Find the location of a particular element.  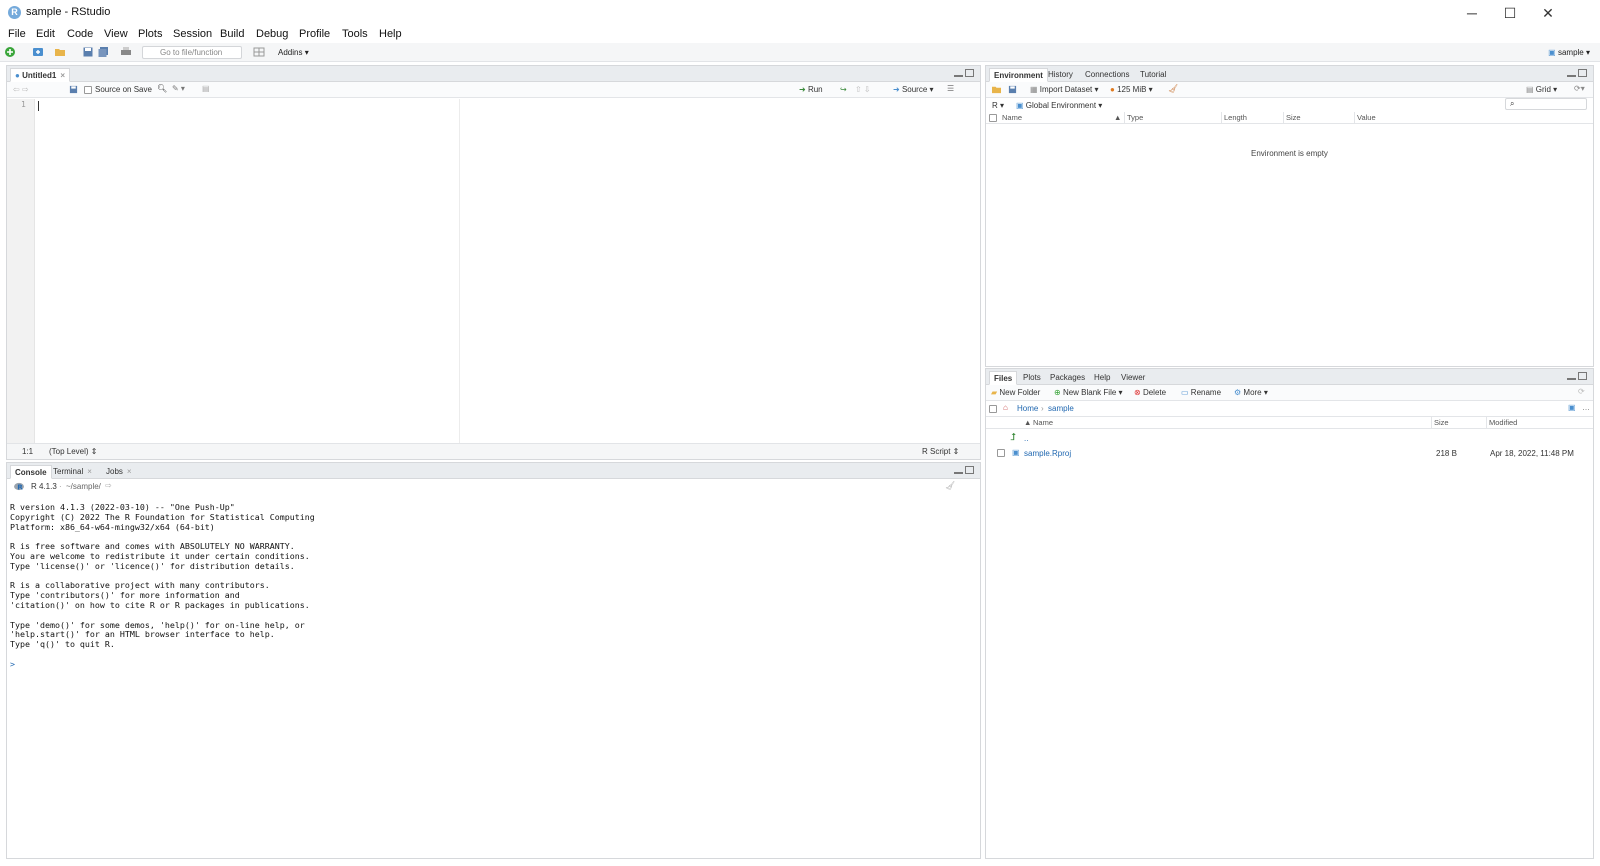

menu-code: Code is located at coordinates (80, 34).